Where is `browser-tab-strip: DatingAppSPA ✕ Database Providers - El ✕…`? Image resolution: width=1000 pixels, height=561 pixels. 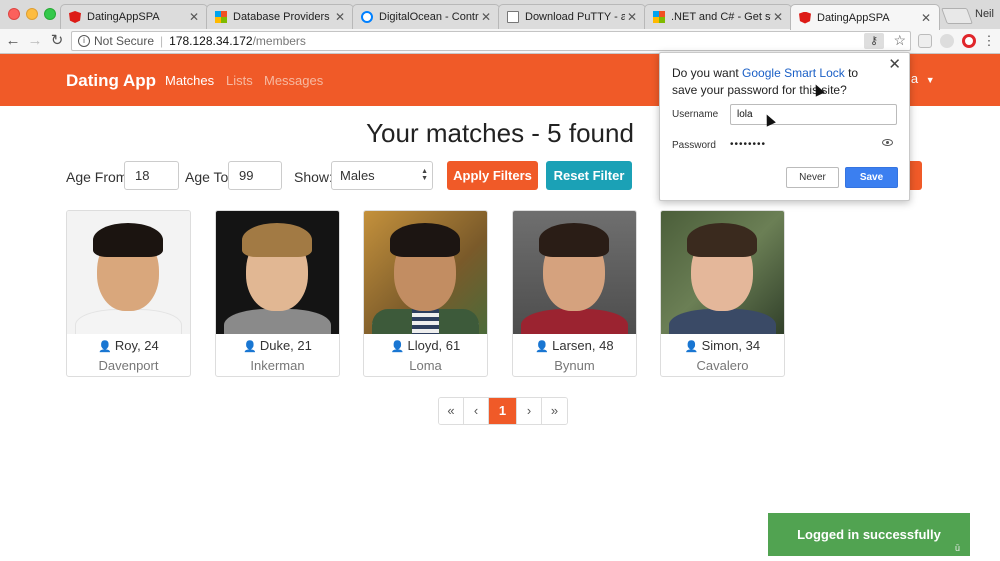
browser-tab-strip: DatingAppSPA ✕ Database Providers - El ✕… is located at coordinates (500, 15).